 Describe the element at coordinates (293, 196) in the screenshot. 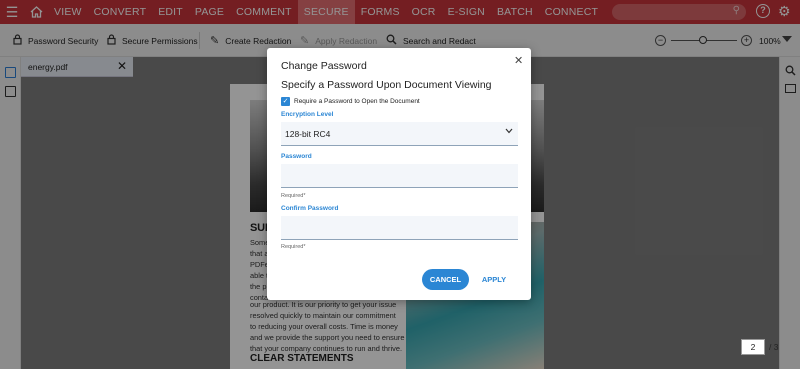

I see `password-required-hint: Required*` at that location.